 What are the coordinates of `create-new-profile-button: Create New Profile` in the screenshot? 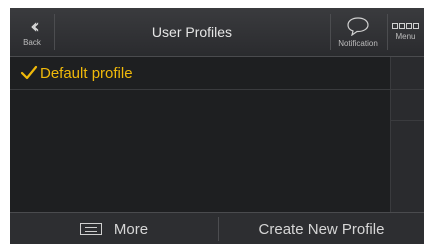 It's located at (321, 228).